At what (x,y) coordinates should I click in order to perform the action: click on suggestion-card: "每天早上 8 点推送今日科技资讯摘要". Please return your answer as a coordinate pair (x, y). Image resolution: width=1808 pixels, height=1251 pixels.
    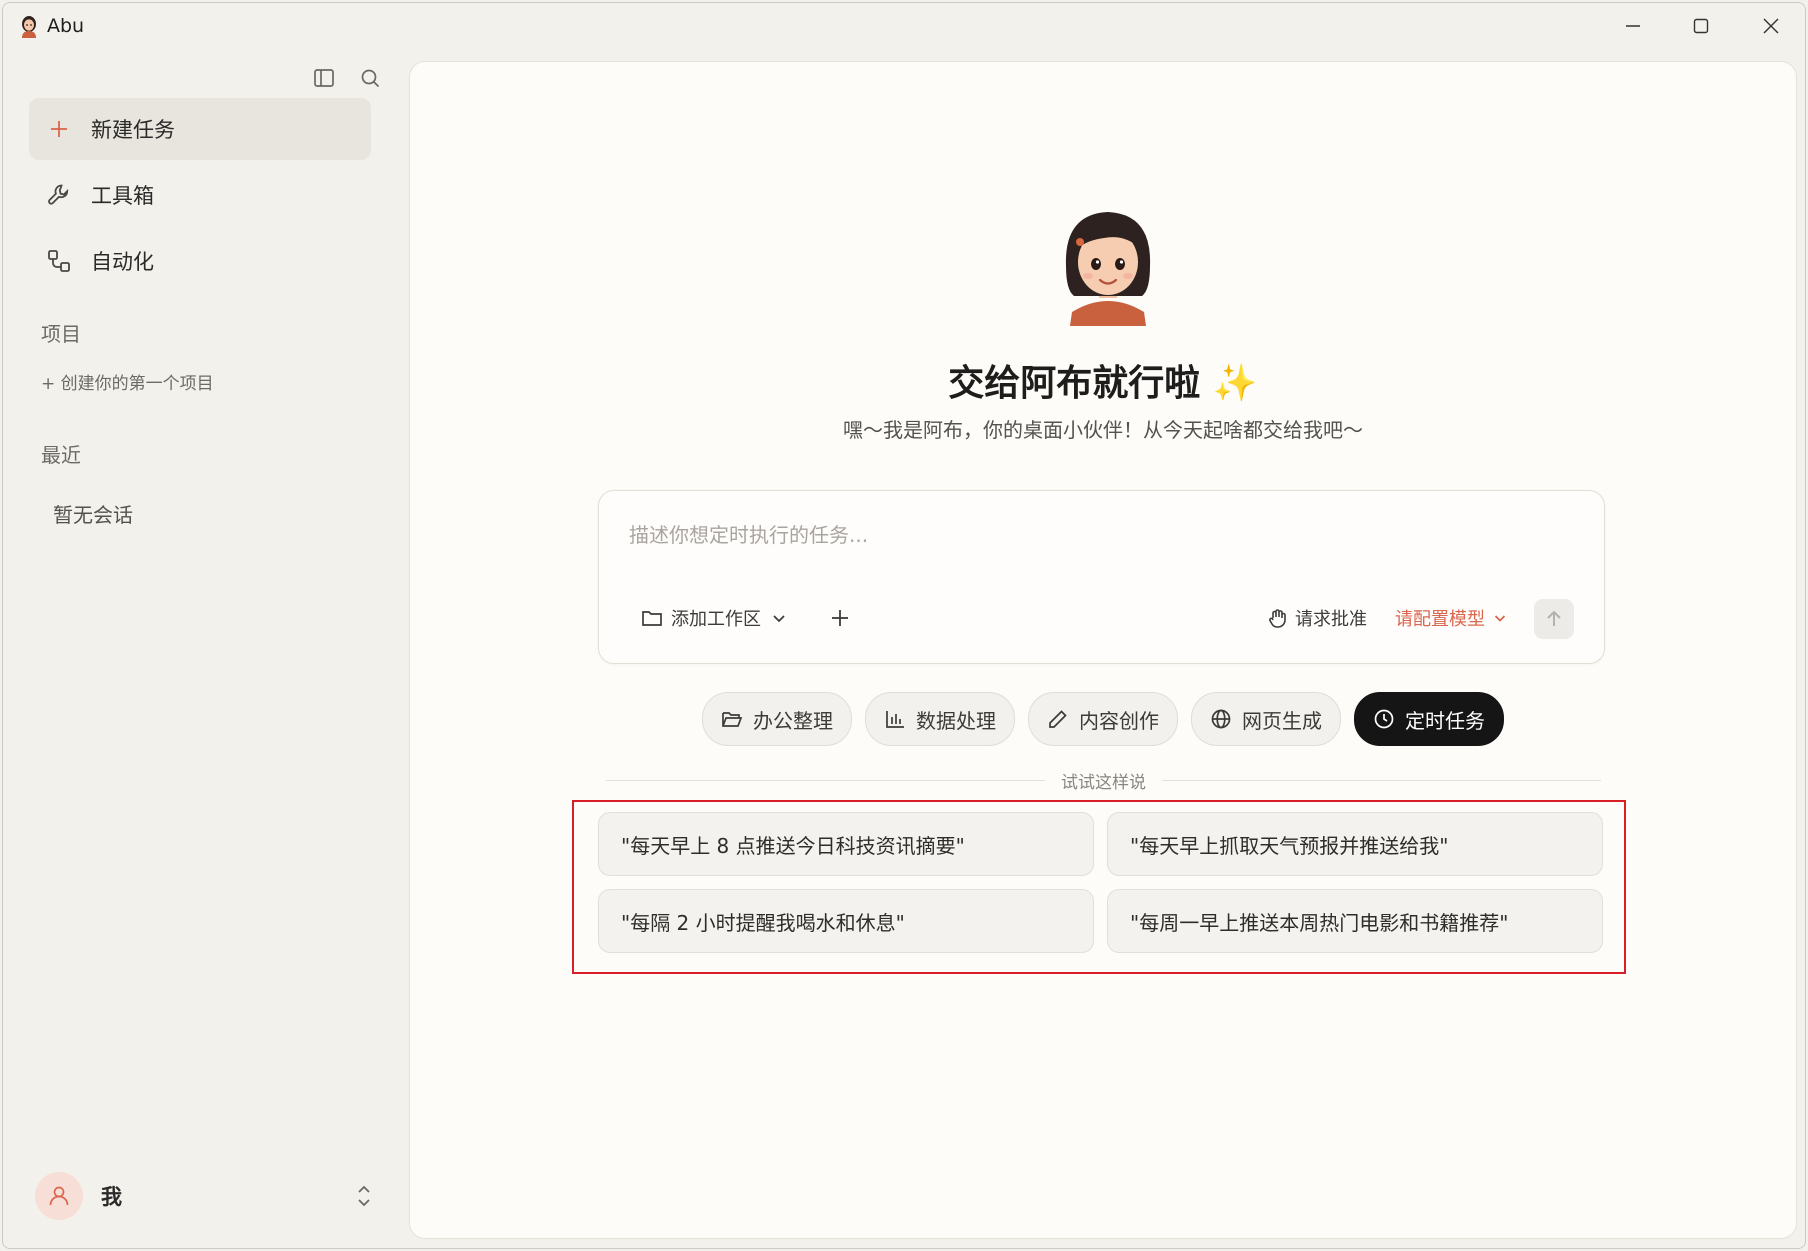
    Looking at the image, I should click on (846, 844).